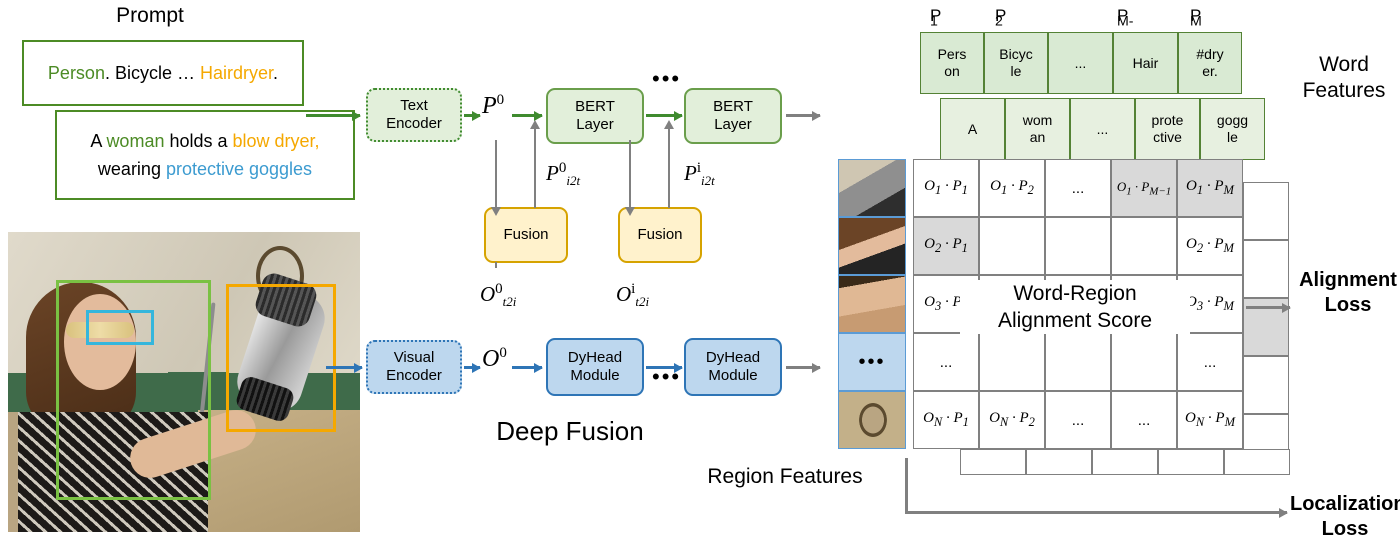  Describe the element at coordinates (276, 141) in the screenshot. I see `caption-blowdryer: blow dryer,` at that location.